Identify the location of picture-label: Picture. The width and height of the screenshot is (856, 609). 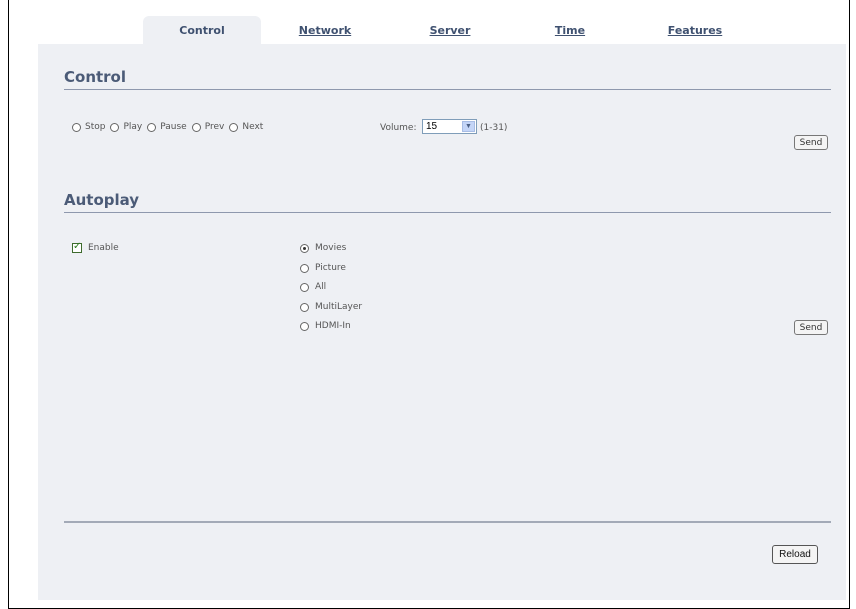
(330, 268).